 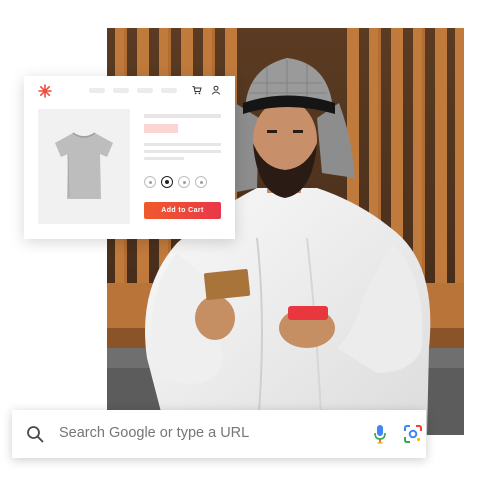 I want to click on cart-icon, so click(x=197, y=90).